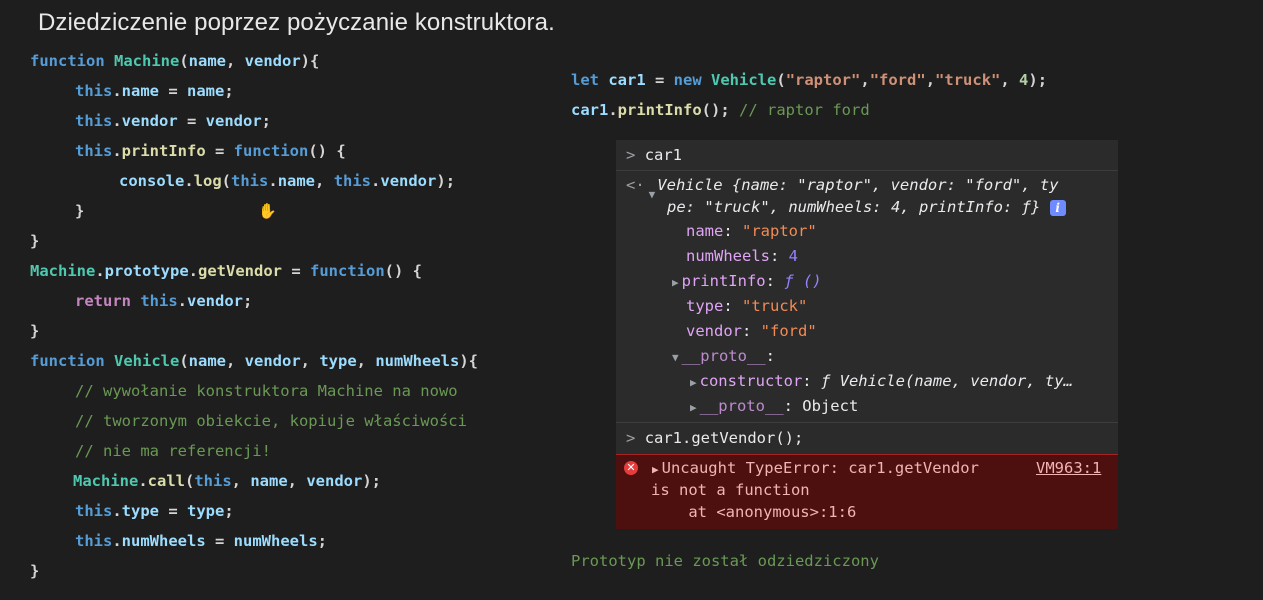  Describe the element at coordinates (815, 468) in the screenshot. I see `error-line-1: ▶ Uncaught TypeError: car1.getVendor` at that location.